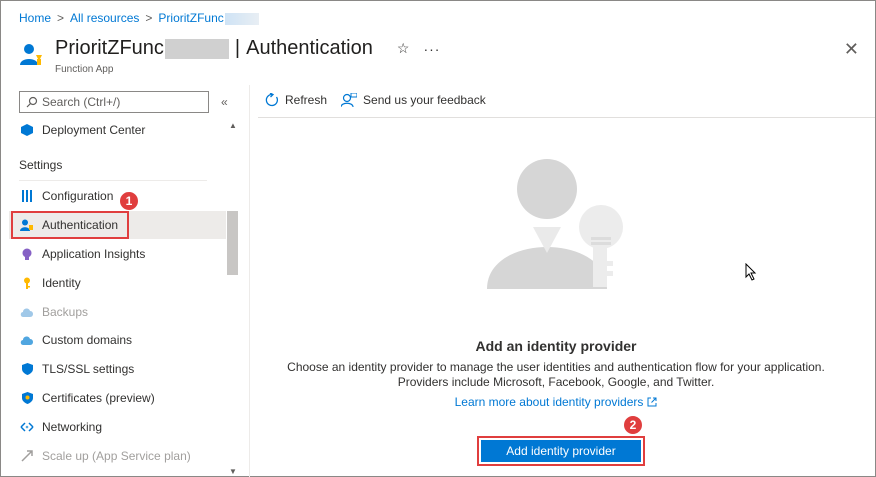  I want to click on learn-more-row: Learn more about identity providers, so click(556, 402).